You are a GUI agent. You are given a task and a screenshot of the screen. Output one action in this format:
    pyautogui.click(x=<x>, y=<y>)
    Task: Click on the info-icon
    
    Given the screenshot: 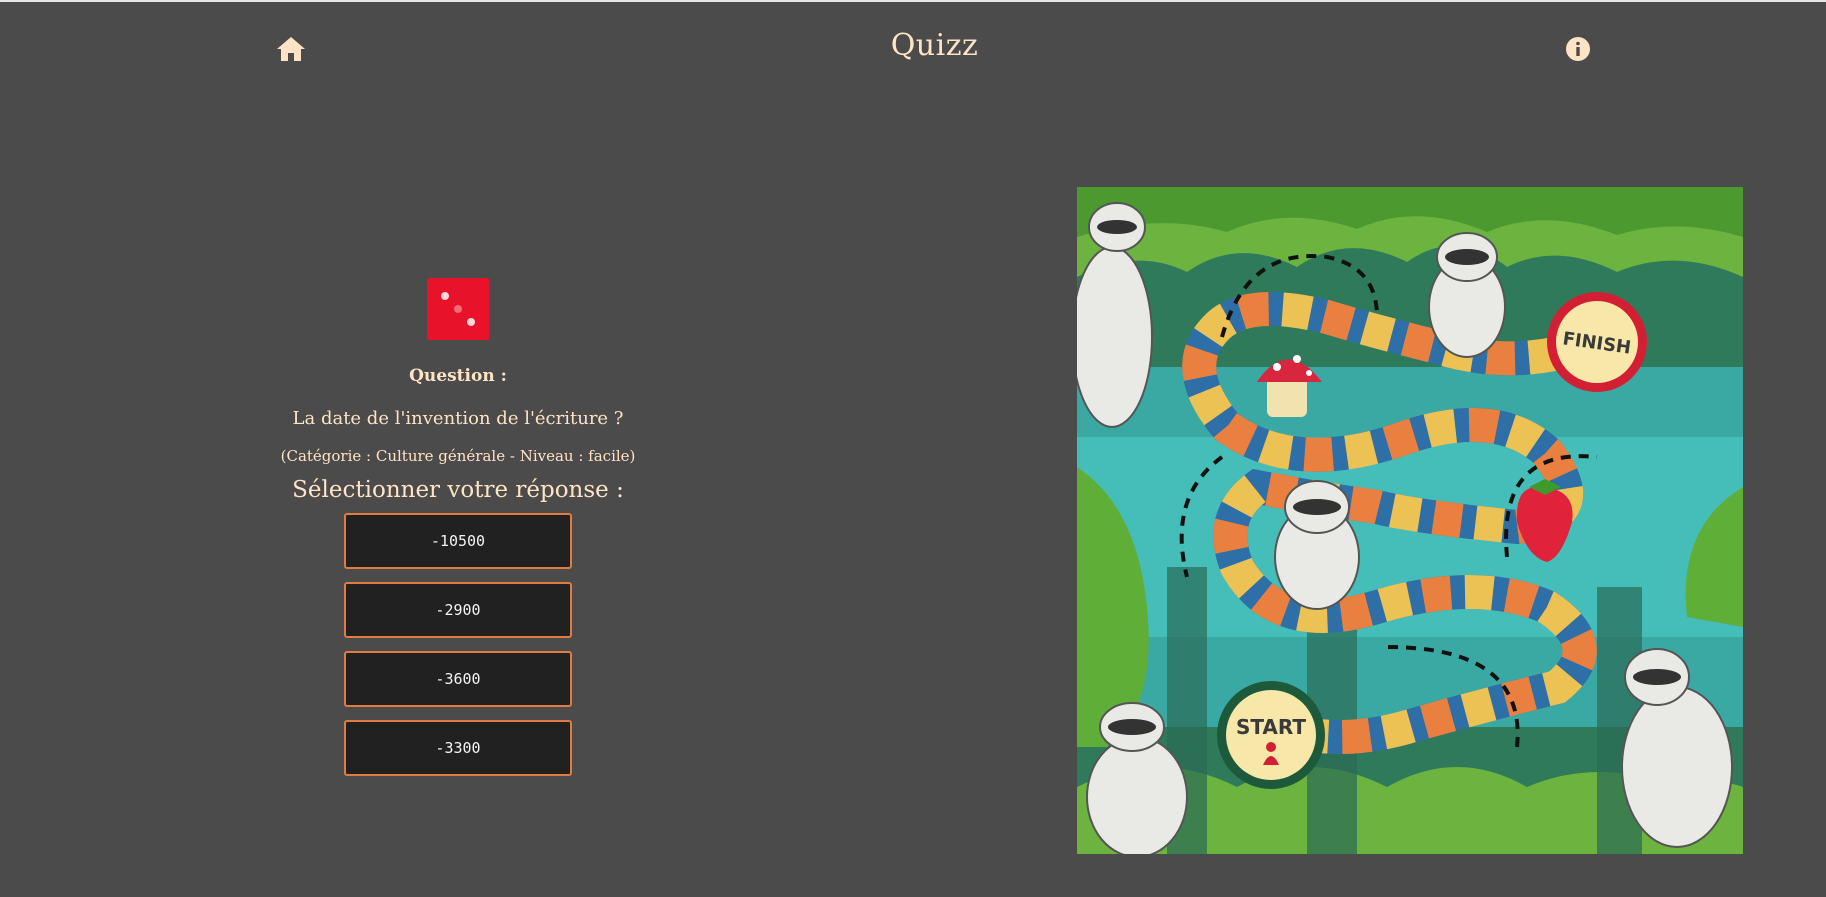 What is the action you would take?
    pyautogui.click(x=1578, y=49)
    